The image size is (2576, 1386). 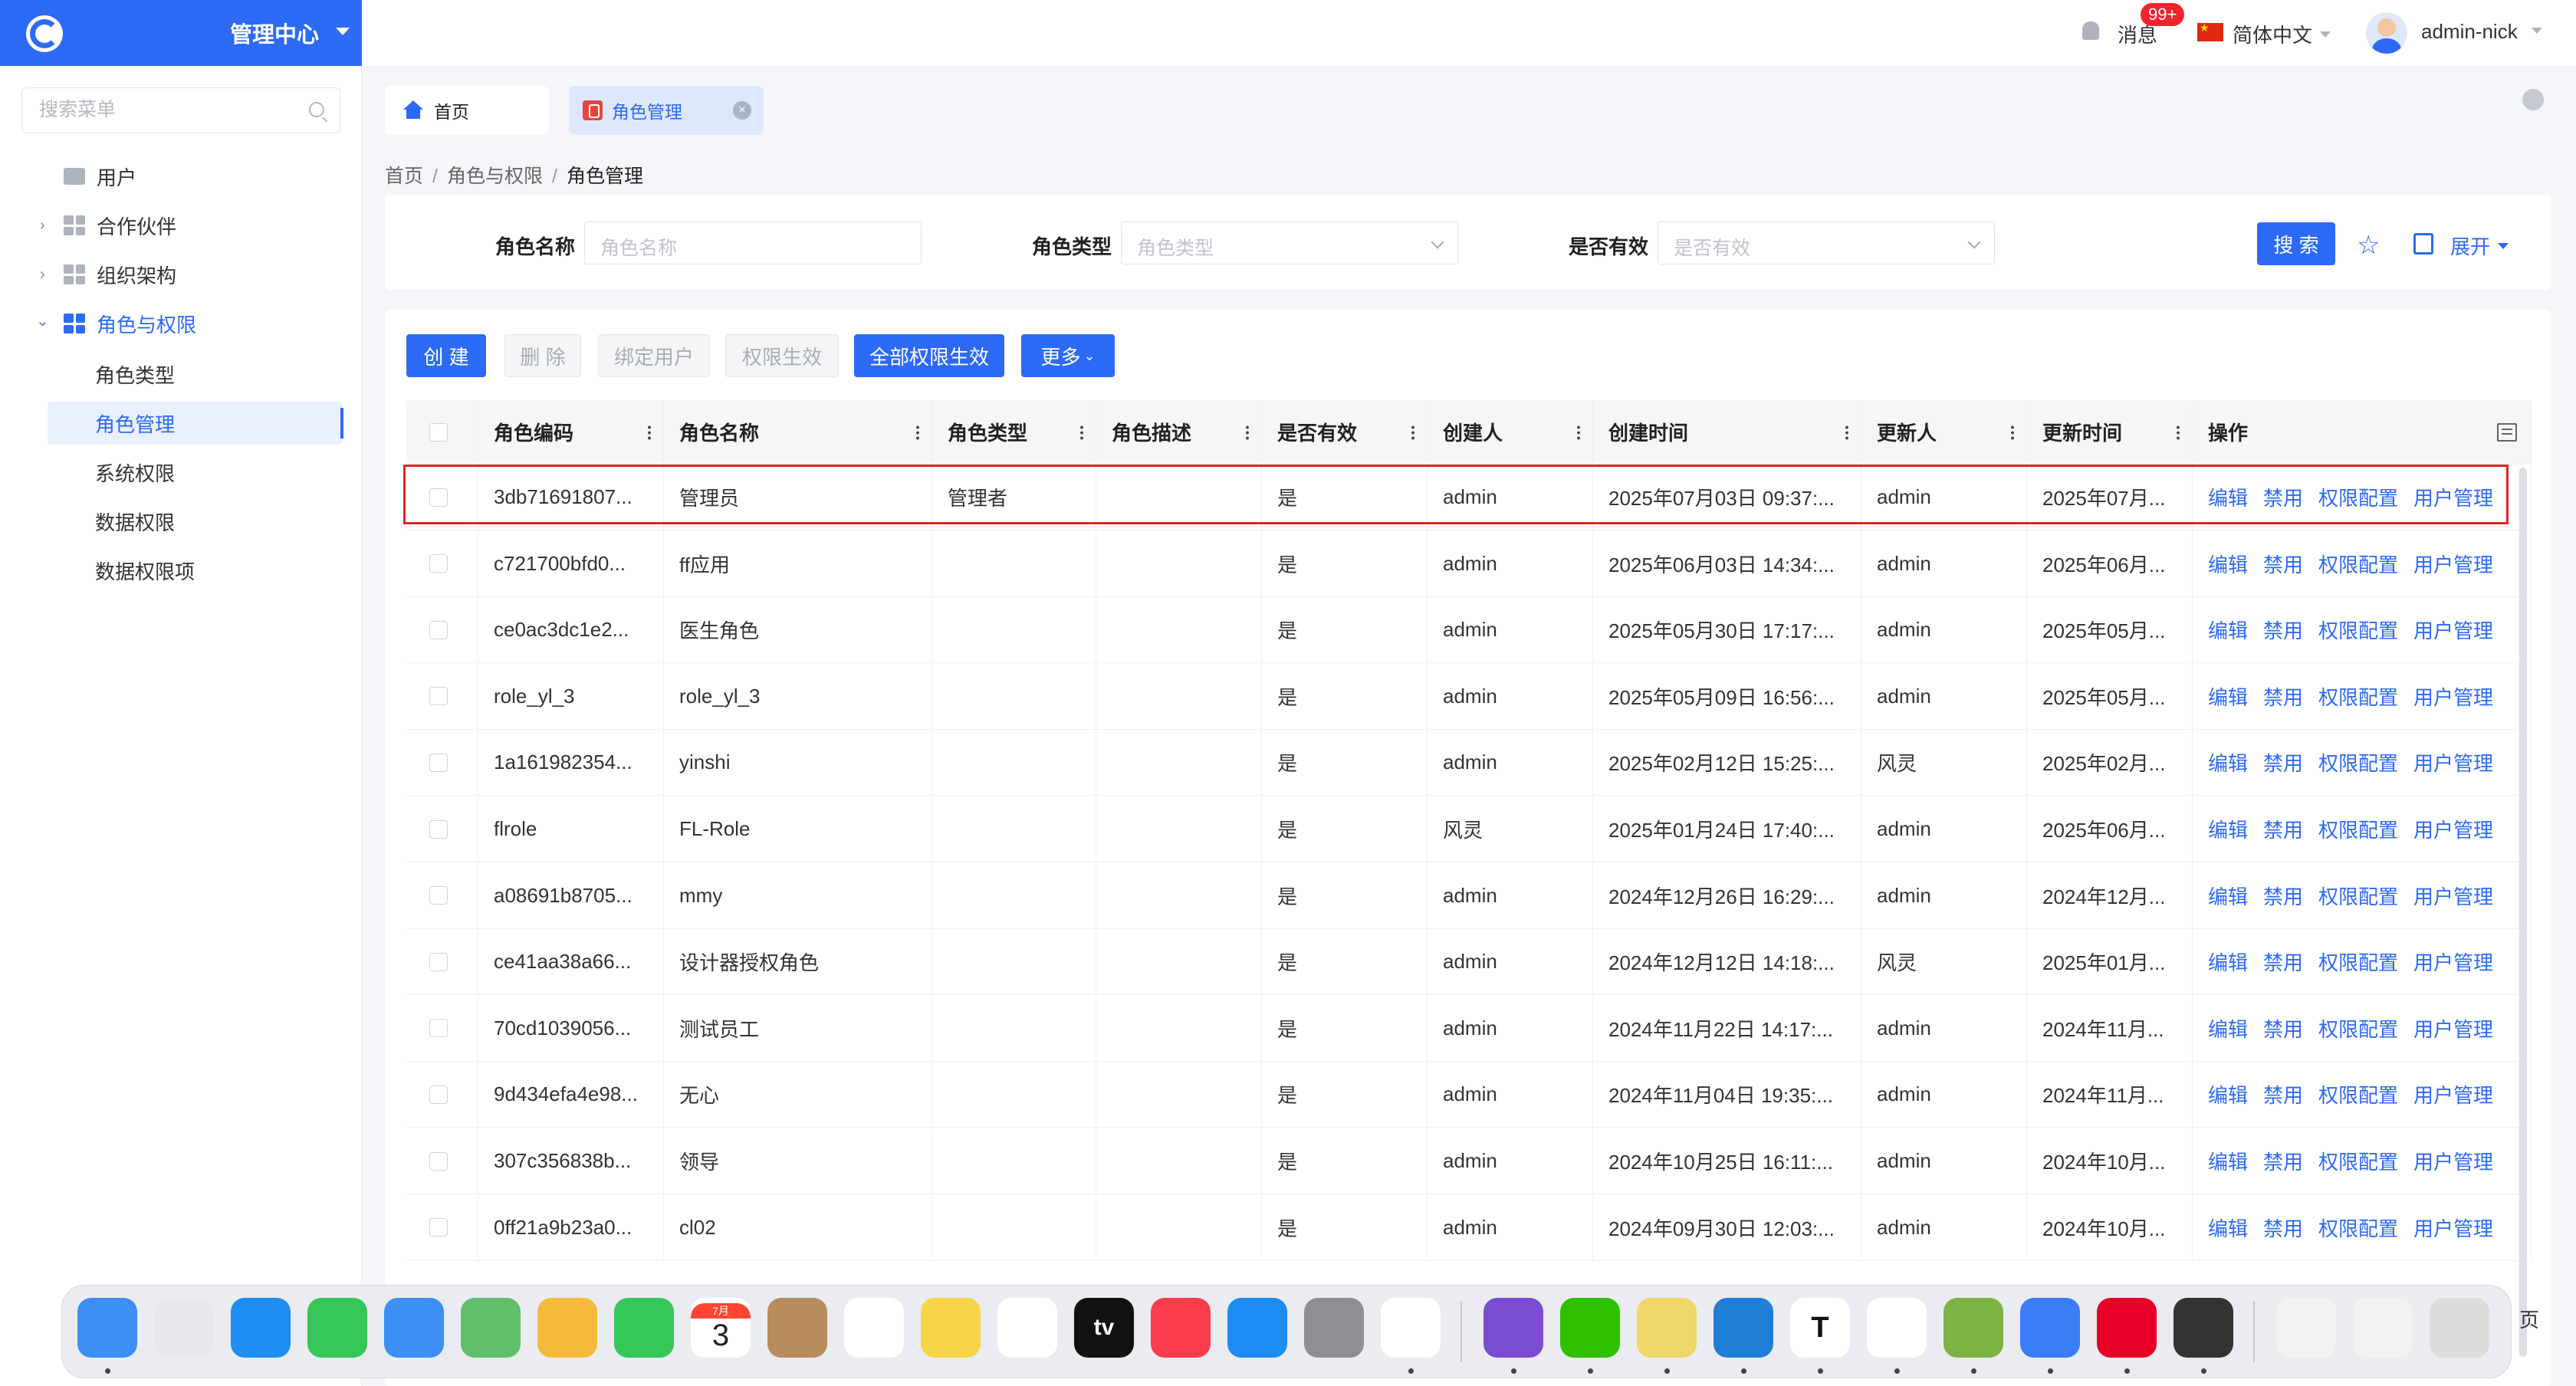 What do you see at coordinates (2507, 432) in the screenshot?
I see `column-settings-icon` at bounding box center [2507, 432].